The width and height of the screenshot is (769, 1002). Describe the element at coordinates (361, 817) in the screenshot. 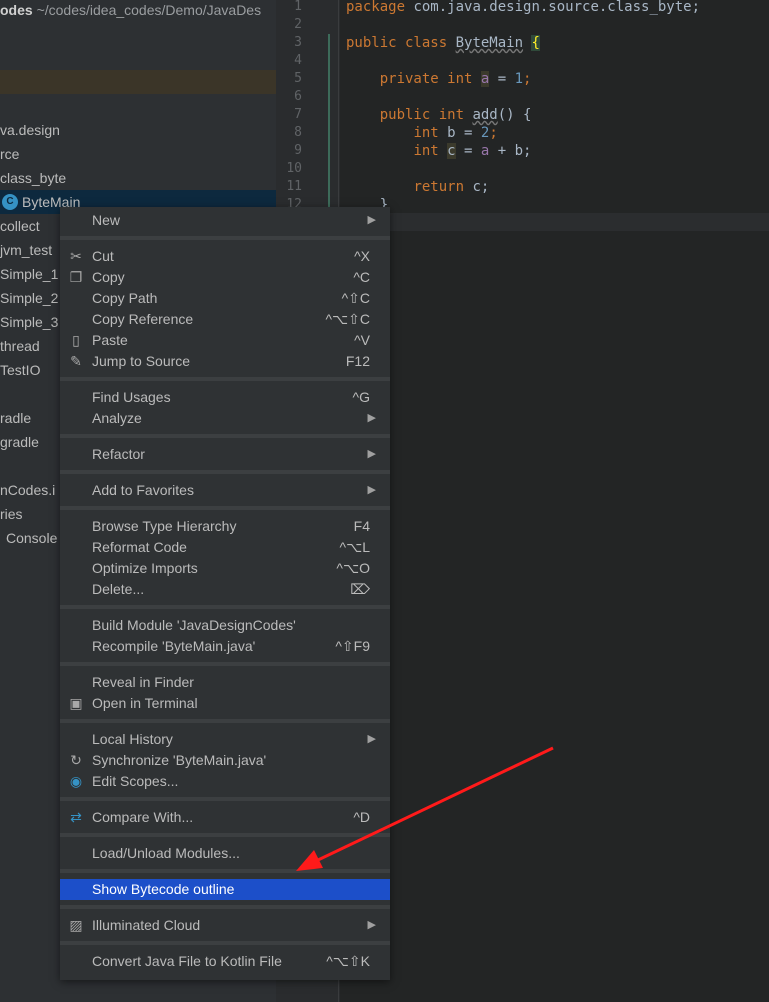

I see `menu-item-shortcut: ^D` at that location.